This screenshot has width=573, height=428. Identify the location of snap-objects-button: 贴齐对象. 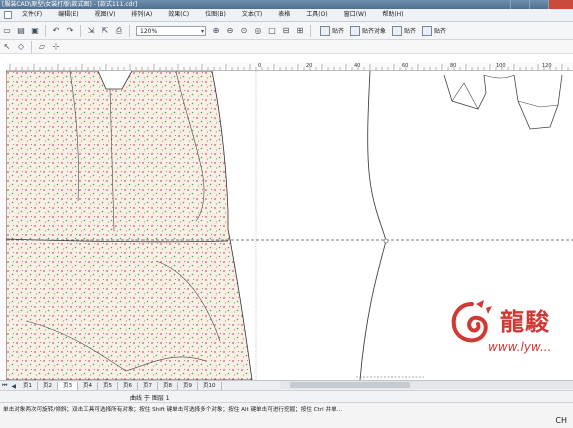
(368, 30).